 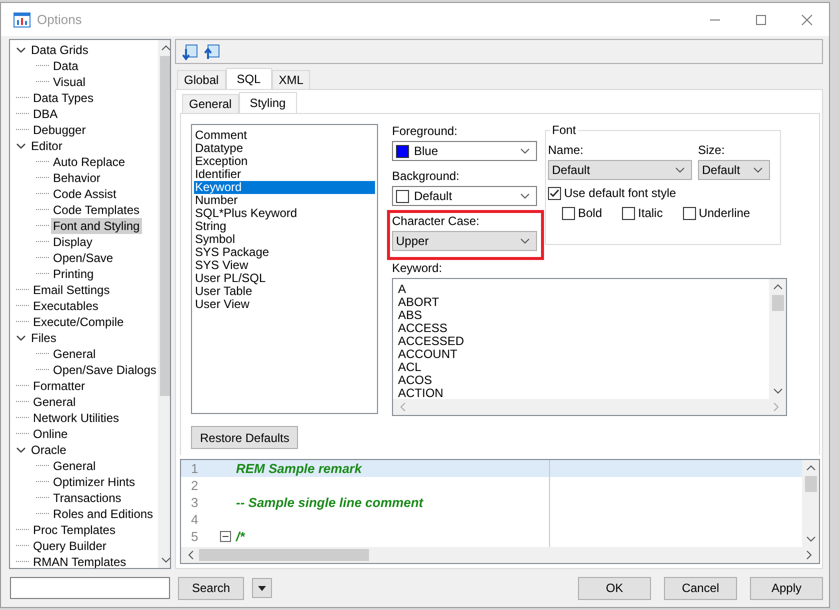 What do you see at coordinates (59, 130) in the screenshot?
I see `tree-item: Debugger` at bounding box center [59, 130].